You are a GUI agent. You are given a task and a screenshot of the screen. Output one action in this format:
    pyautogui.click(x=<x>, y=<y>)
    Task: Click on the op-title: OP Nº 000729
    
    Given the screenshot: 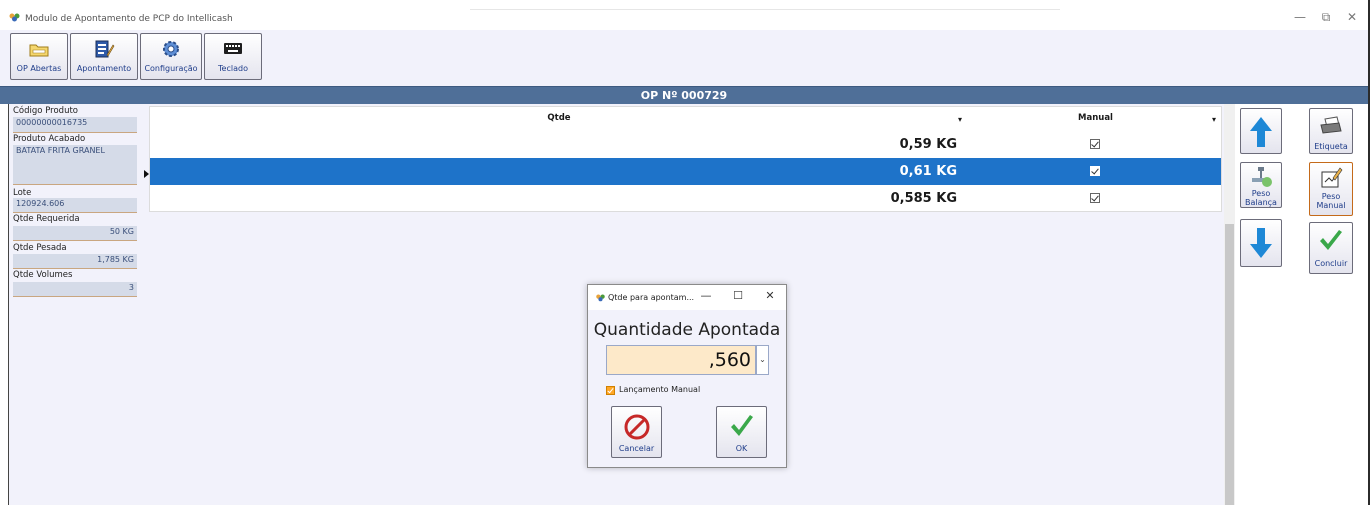 What is the action you would take?
    pyautogui.click(x=684, y=95)
    